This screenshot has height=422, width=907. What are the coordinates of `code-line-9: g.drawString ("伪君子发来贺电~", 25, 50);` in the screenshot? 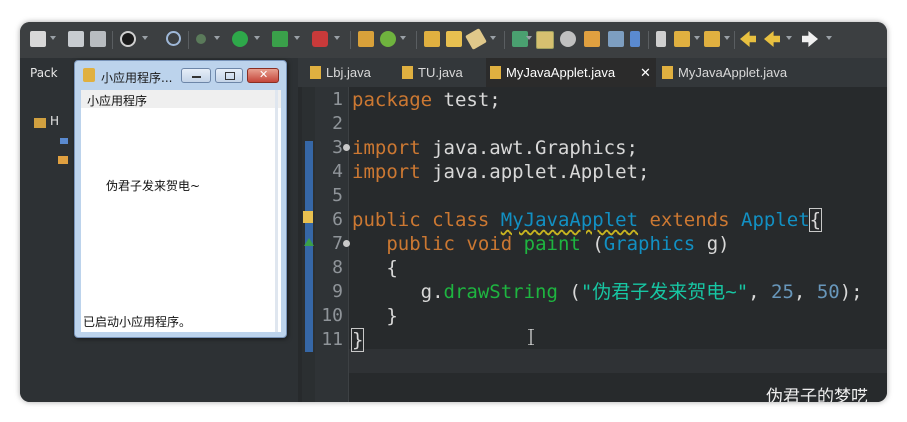 It's located at (617, 292).